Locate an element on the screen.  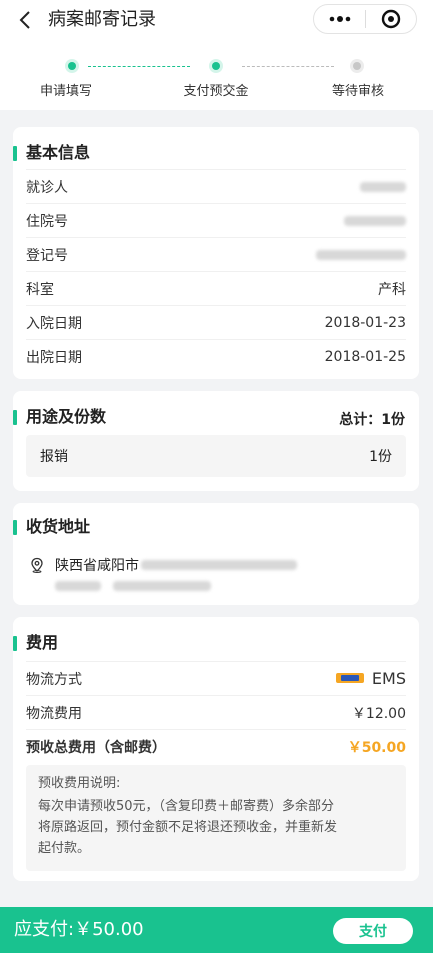
row-label: 就诊人 is located at coordinates (47, 187).